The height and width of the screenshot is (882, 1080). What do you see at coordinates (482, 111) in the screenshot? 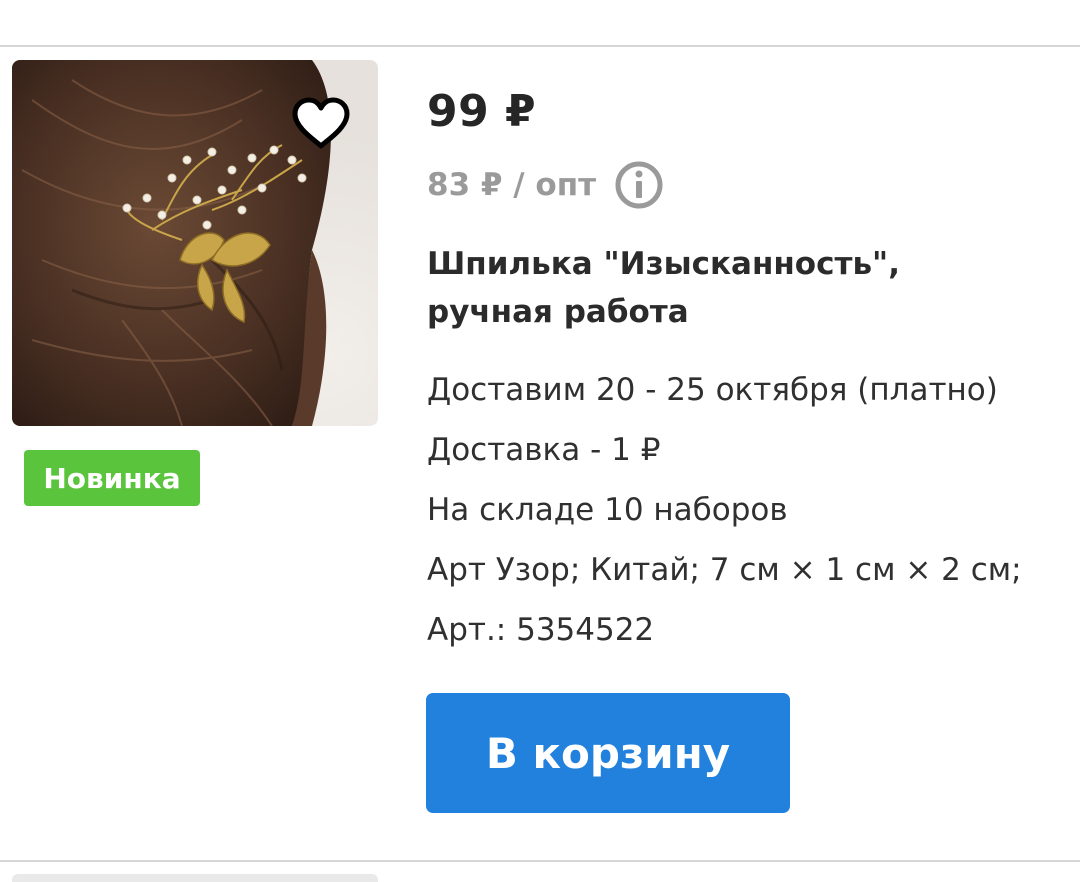
I see `price: 99 ₽` at bounding box center [482, 111].